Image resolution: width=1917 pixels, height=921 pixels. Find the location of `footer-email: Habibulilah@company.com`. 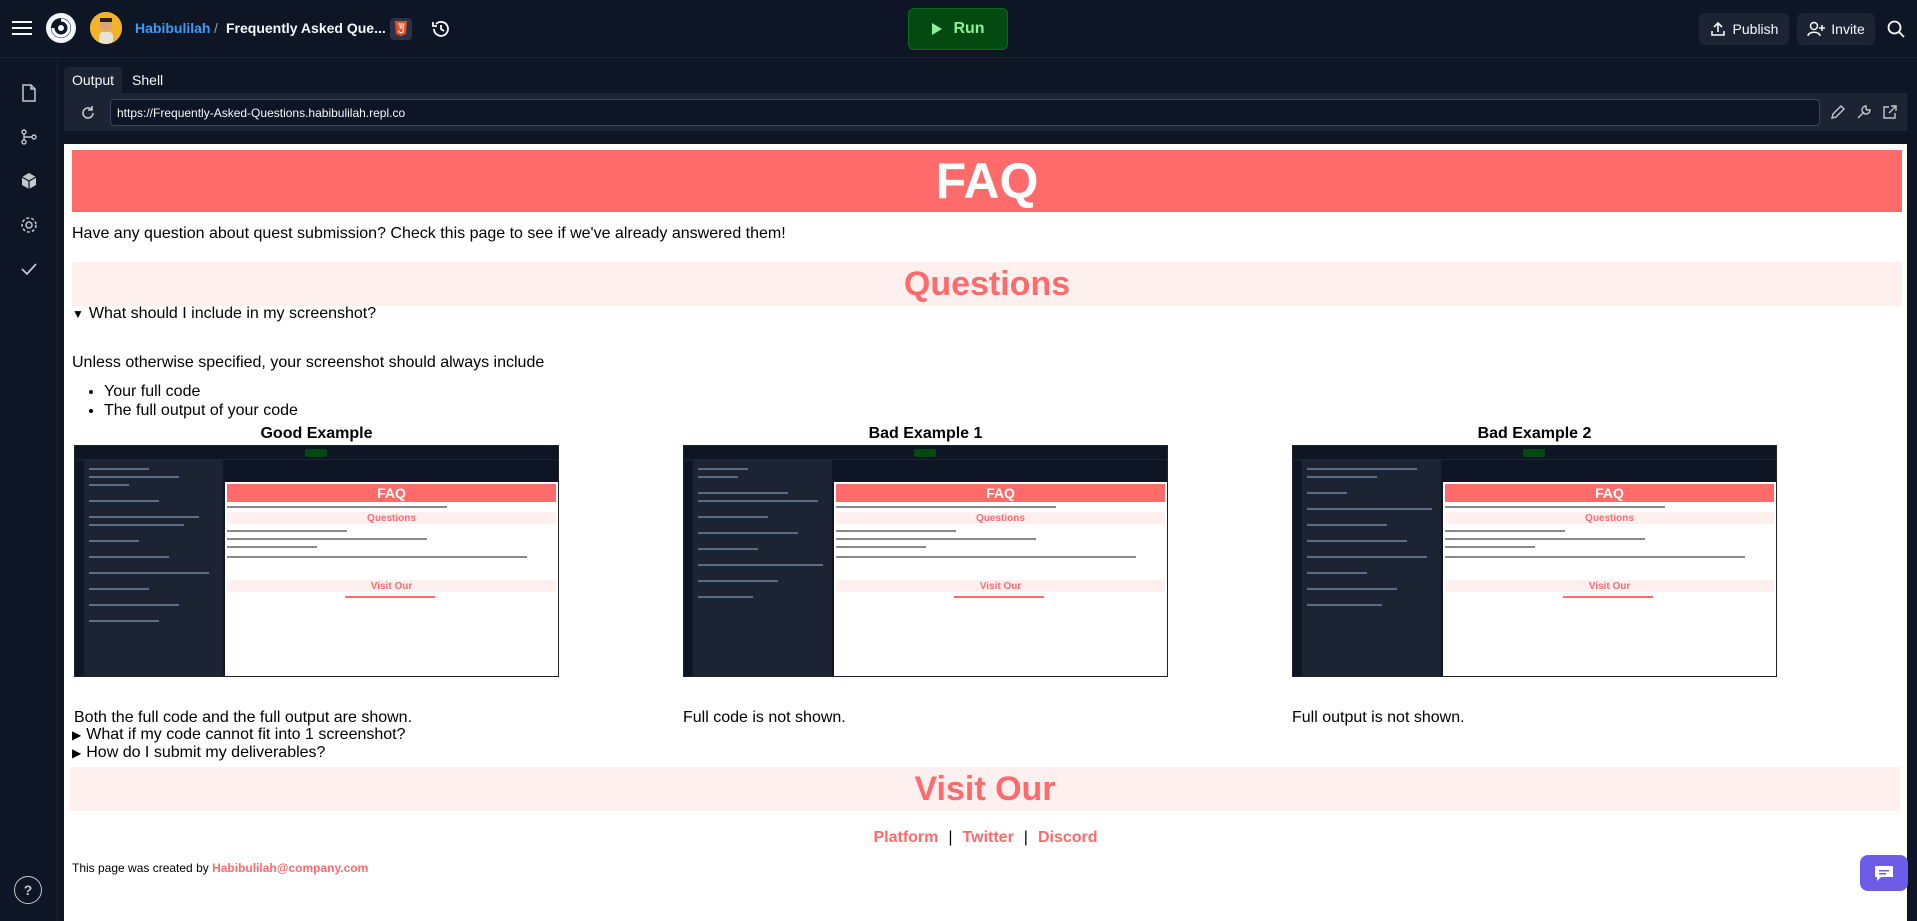

footer-email: Habibulilah@company.com is located at coordinates (290, 868).